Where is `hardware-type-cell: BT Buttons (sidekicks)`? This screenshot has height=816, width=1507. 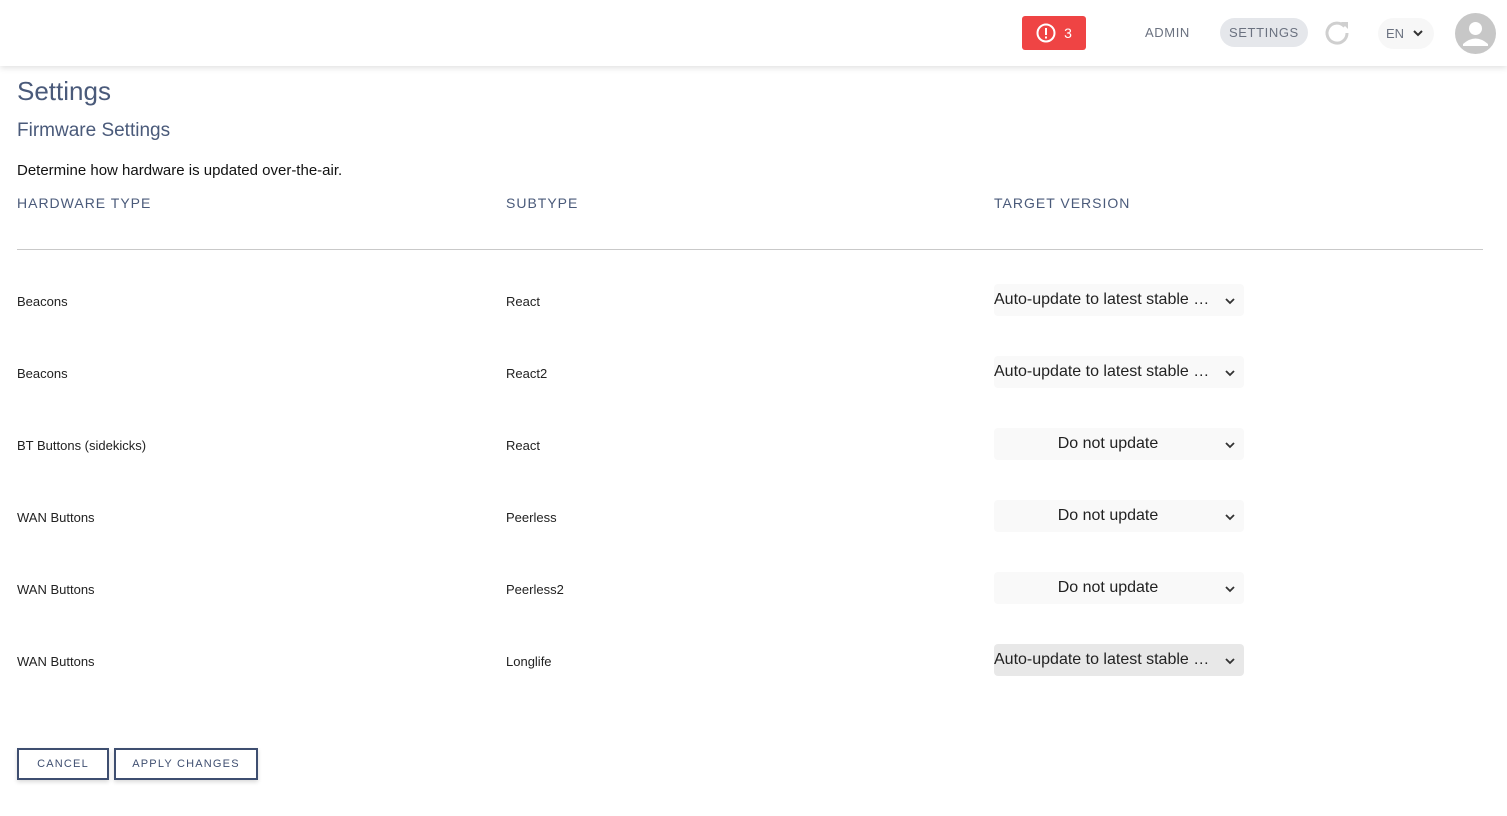
hardware-type-cell: BT Buttons (sidekicks) is located at coordinates (82, 445).